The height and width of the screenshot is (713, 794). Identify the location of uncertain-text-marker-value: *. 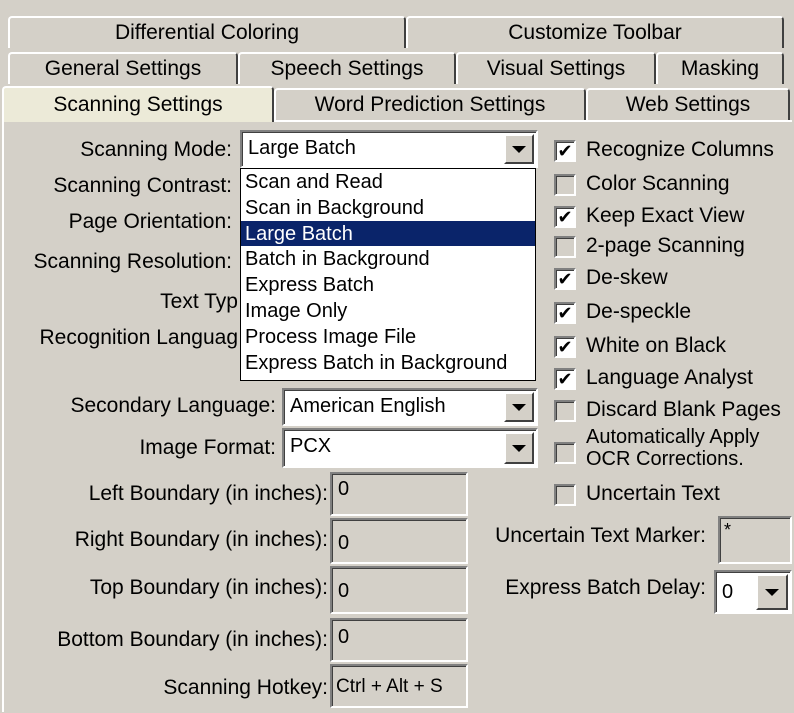
(728, 530).